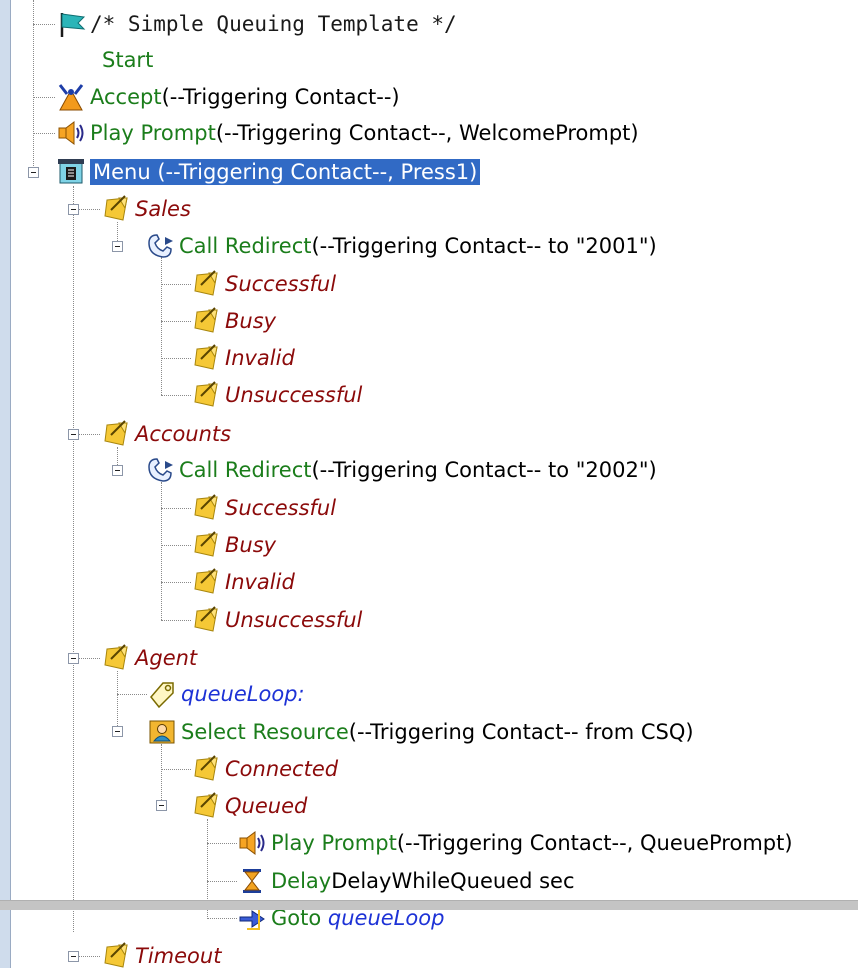  I want to click on tree-node-agent: Agent, so click(149, 658).